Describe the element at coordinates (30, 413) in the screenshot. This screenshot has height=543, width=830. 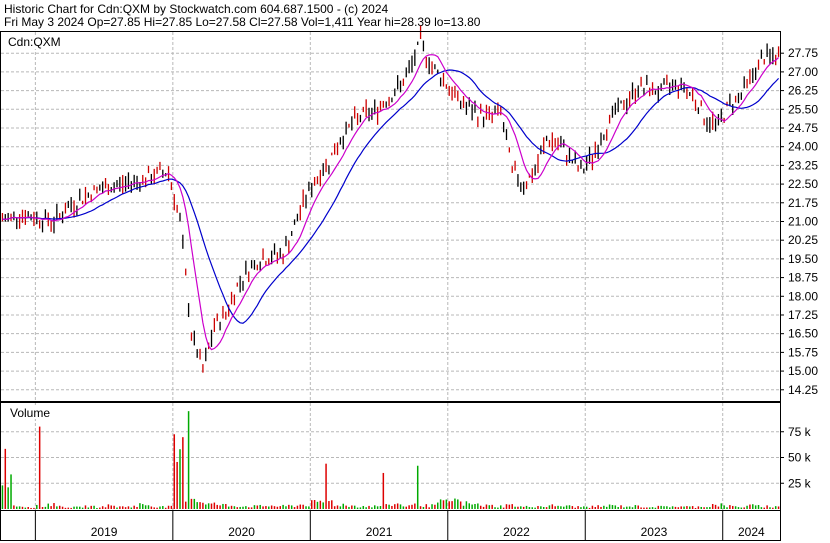
I see `volume-label: Volume` at that location.